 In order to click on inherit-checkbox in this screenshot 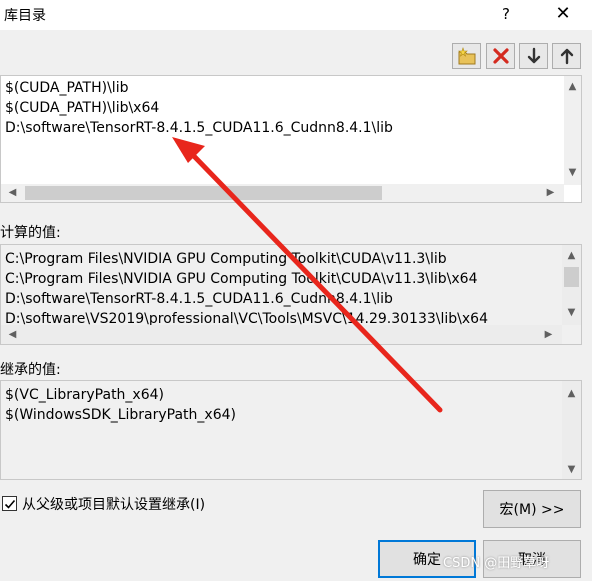, I will do `click(9, 503)`.